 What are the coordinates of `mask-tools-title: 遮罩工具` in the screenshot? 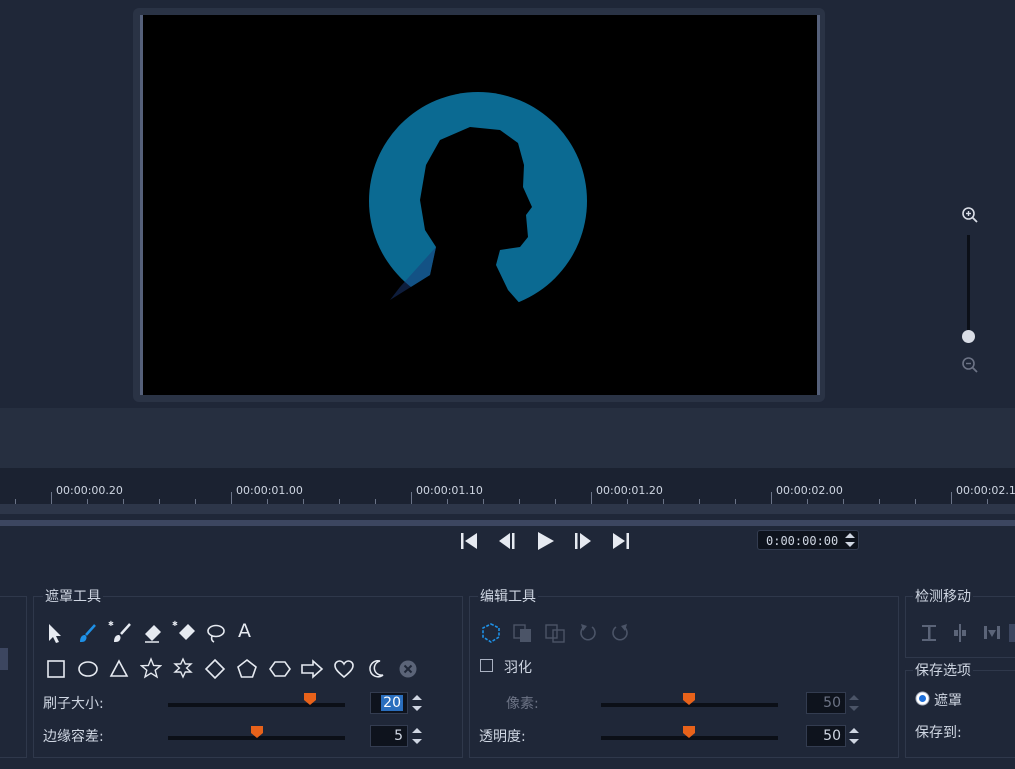 It's located at (73, 596).